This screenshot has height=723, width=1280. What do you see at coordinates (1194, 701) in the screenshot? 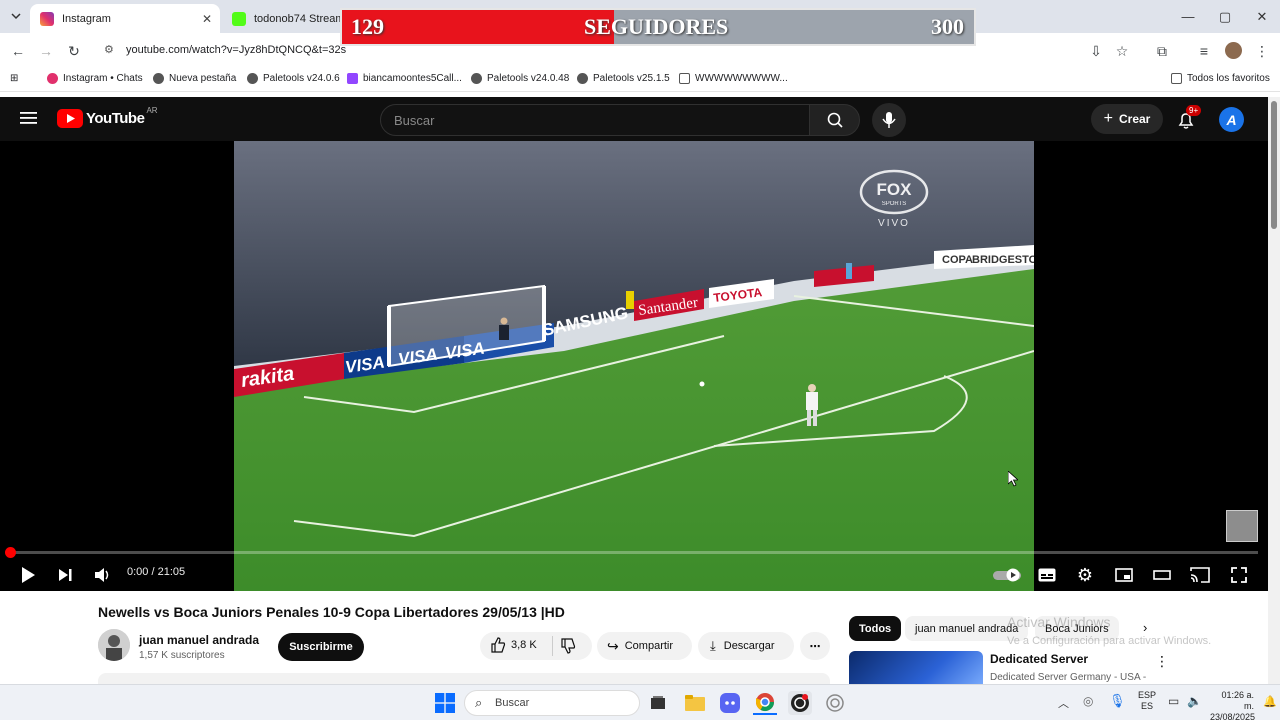
I see `speaker-icon: 🔈` at bounding box center [1194, 701].